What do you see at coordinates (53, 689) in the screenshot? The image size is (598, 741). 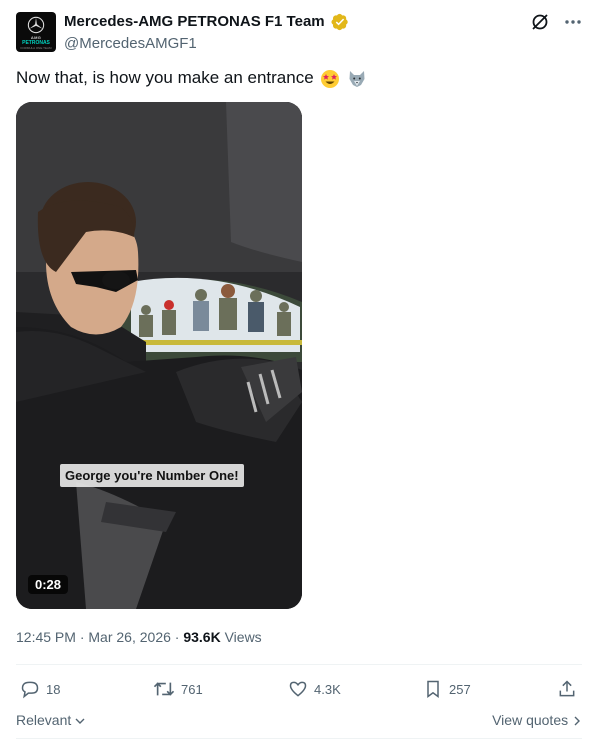 I see `reply-count: 18` at bounding box center [53, 689].